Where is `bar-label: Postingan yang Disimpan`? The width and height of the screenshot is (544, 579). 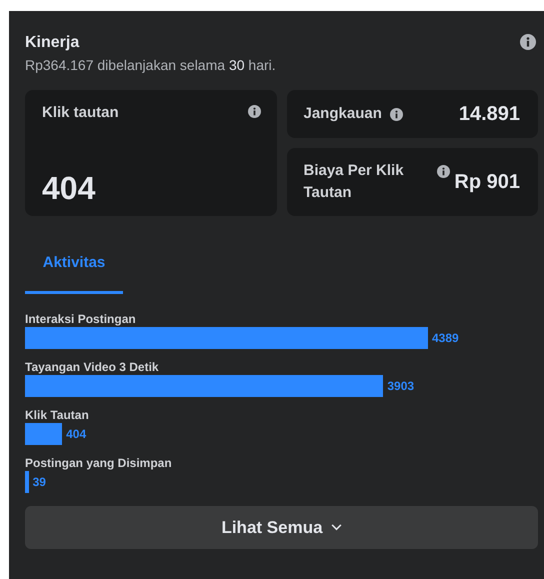 bar-label: Postingan yang Disimpan is located at coordinates (99, 463).